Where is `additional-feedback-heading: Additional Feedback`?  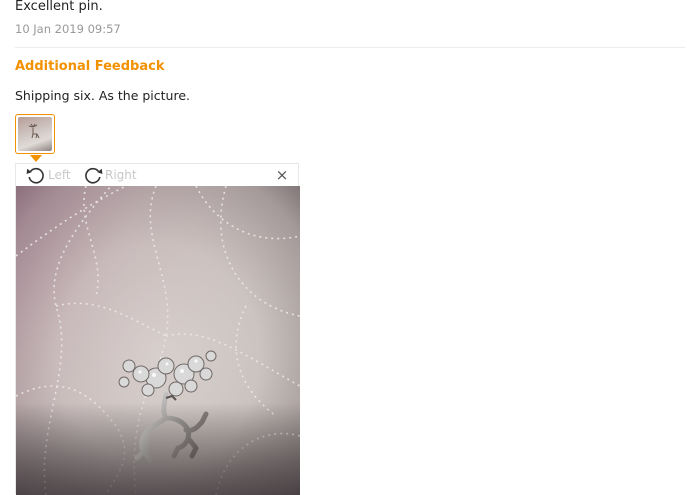
additional-feedback-heading: Additional Feedback is located at coordinates (90, 66).